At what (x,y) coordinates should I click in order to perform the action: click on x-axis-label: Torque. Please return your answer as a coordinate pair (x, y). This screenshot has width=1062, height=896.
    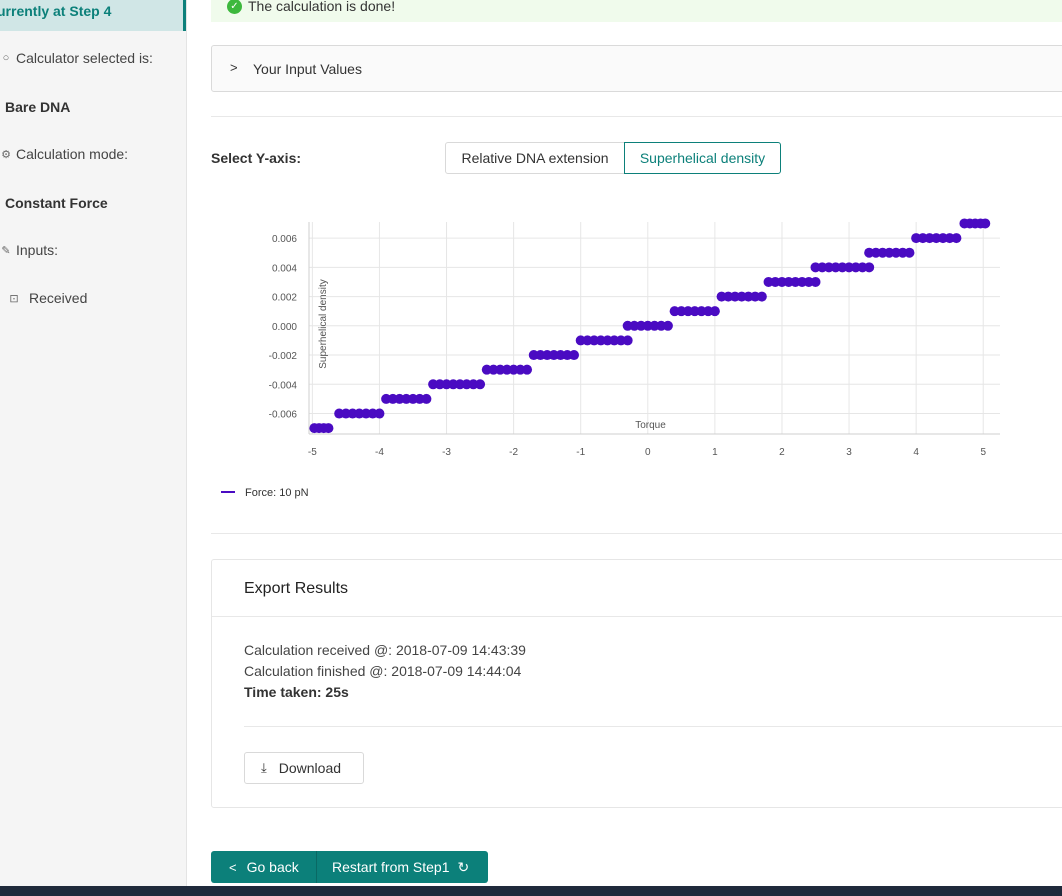
    Looking at the image, I should click on (650, 425).